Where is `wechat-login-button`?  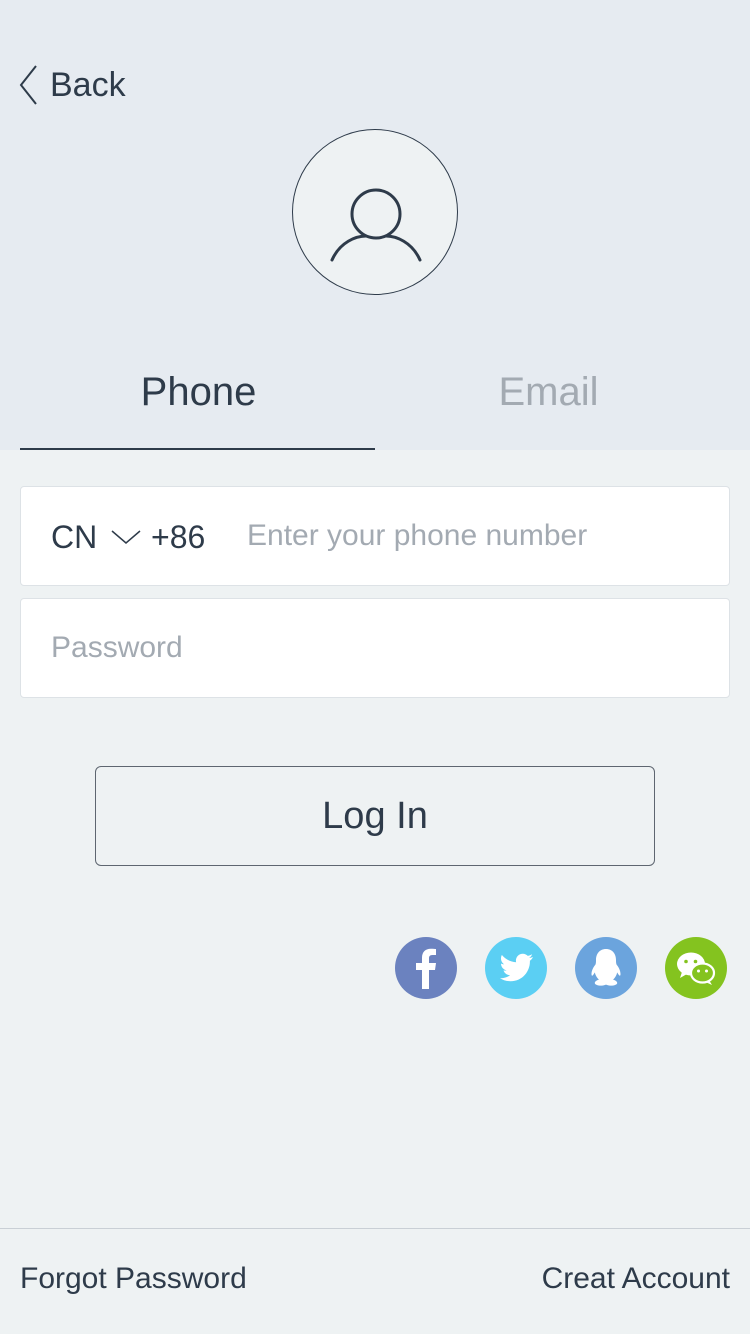 wechat-login-button is located at coordinates (696, 968).